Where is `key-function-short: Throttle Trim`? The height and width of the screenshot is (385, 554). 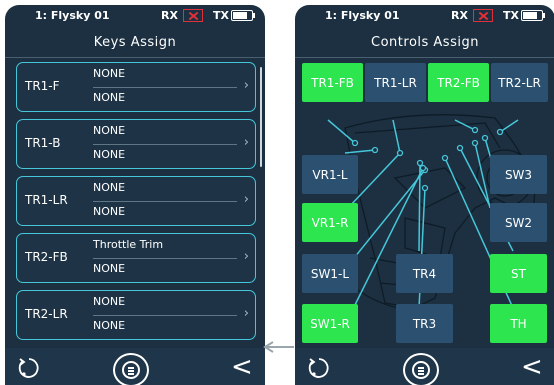
key-function-short: Throttle Trim is located at coordinates (128, 244).